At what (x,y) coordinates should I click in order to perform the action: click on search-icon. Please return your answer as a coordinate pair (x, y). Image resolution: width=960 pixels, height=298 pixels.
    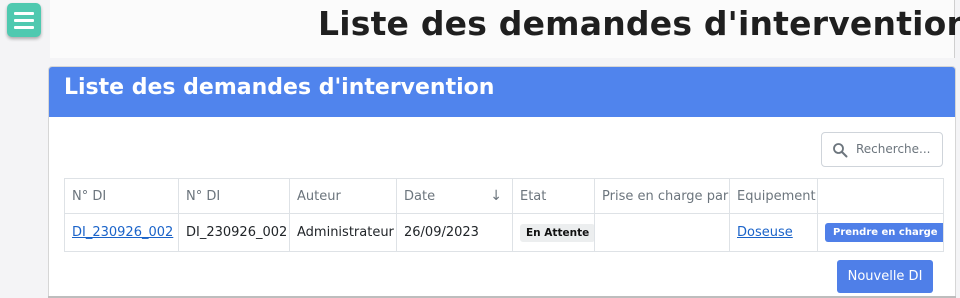
    Looking at the image, I should click on (840, 150).